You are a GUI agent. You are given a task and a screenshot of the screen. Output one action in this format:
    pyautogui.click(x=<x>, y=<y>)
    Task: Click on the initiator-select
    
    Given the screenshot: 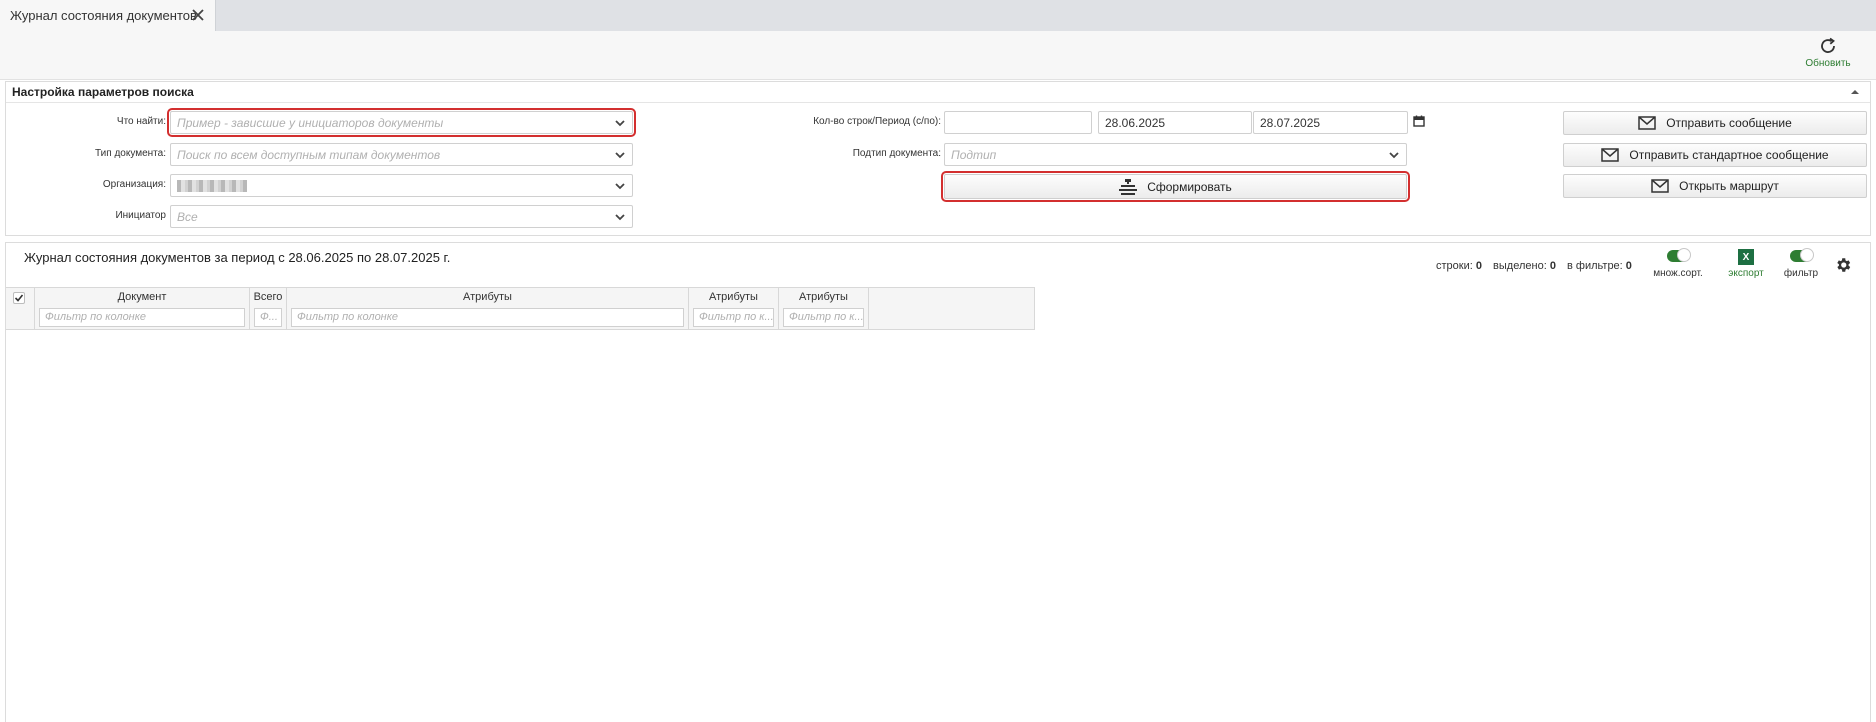 What is the action you would take?
    pyautogui.click(x=401, y=216)
    